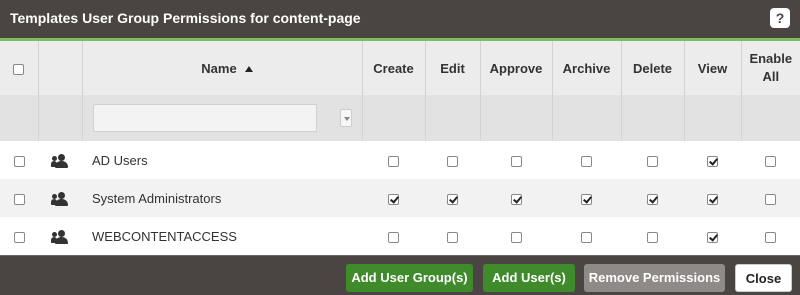  Describe the element at coordinates (654, 278) in the screenshot. I see `remove-permissions-button: Remove Permissions` at that location.